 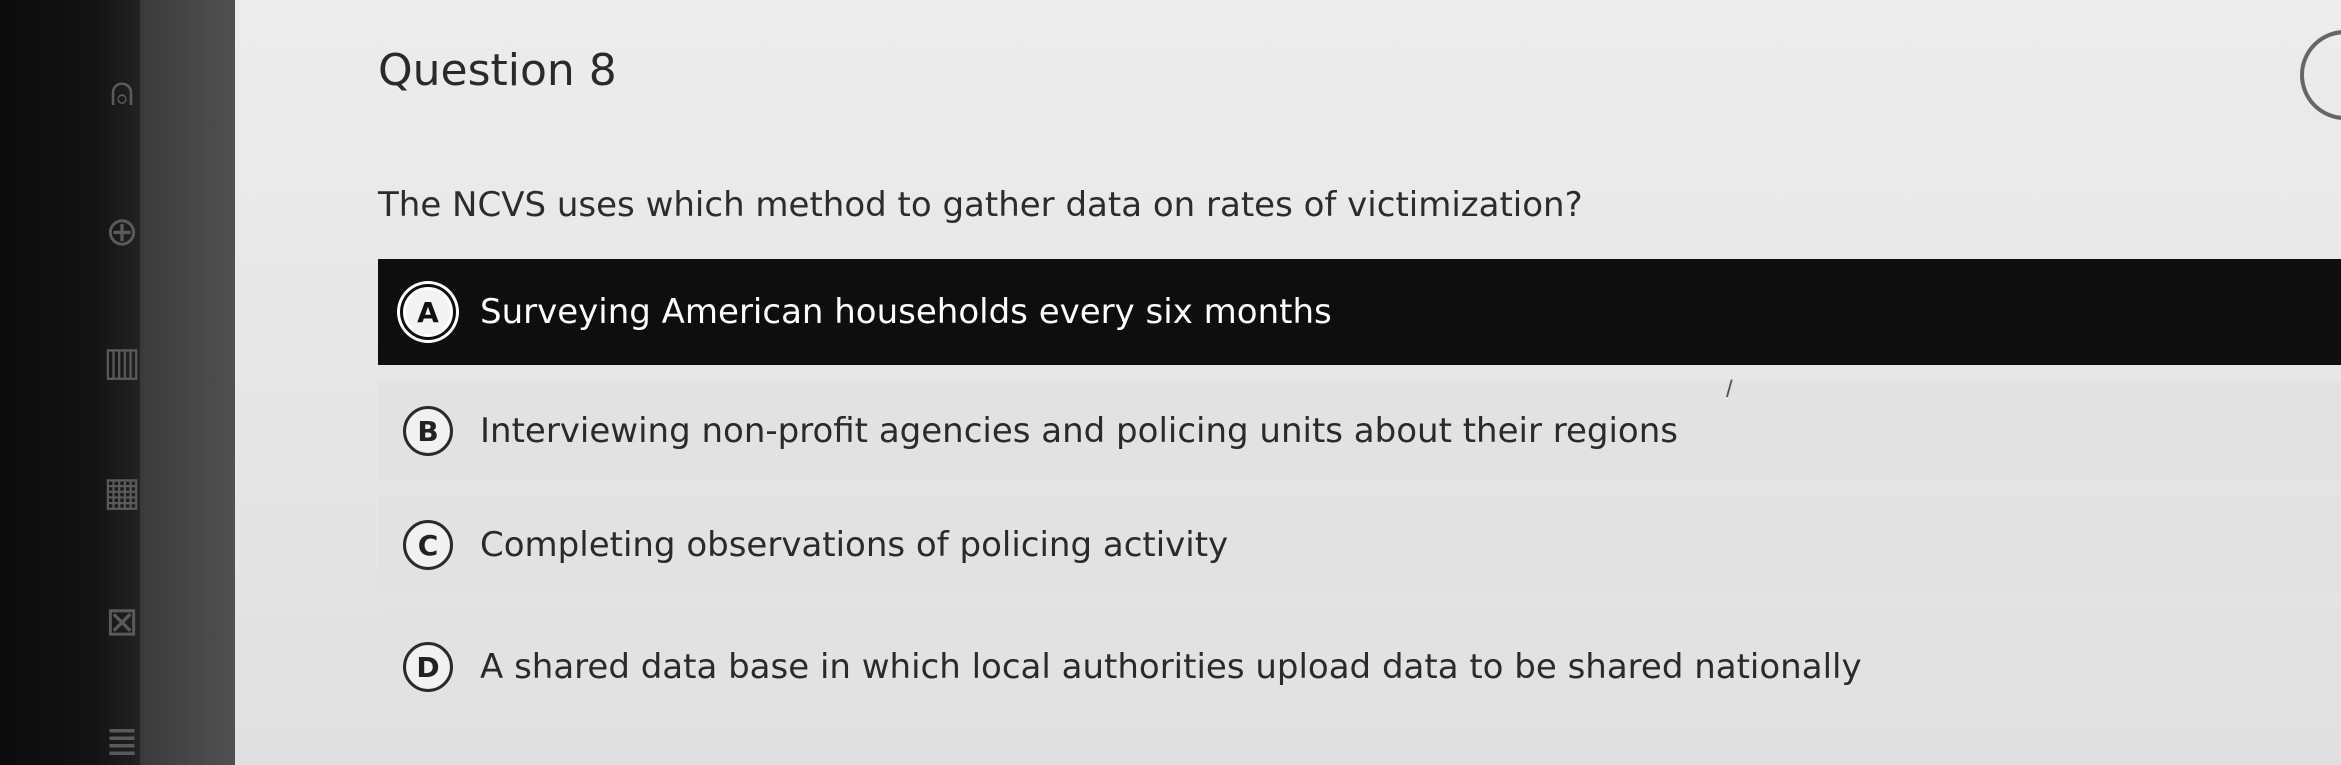 What do you see at coordinates (122, 492) in the screenshot?
I see `grid-icon: ▦` at bounding box center [122, 492].